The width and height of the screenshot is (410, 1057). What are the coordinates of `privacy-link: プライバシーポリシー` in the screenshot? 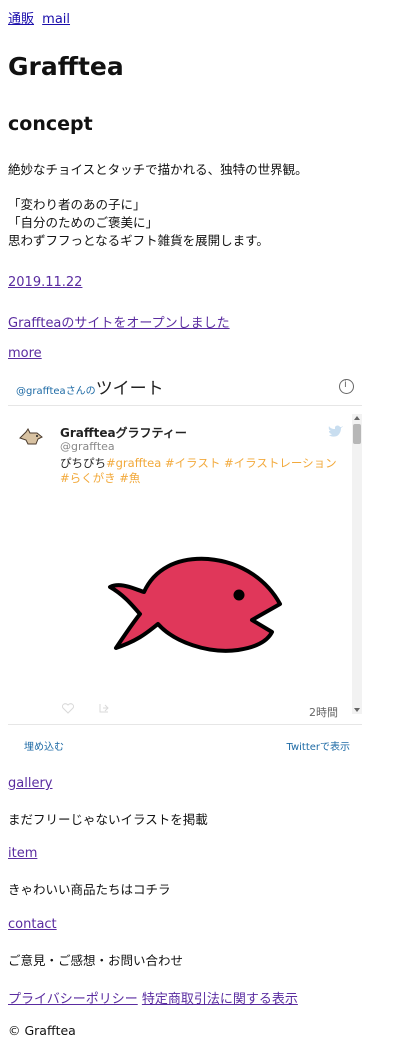 It's located at (73, 999).